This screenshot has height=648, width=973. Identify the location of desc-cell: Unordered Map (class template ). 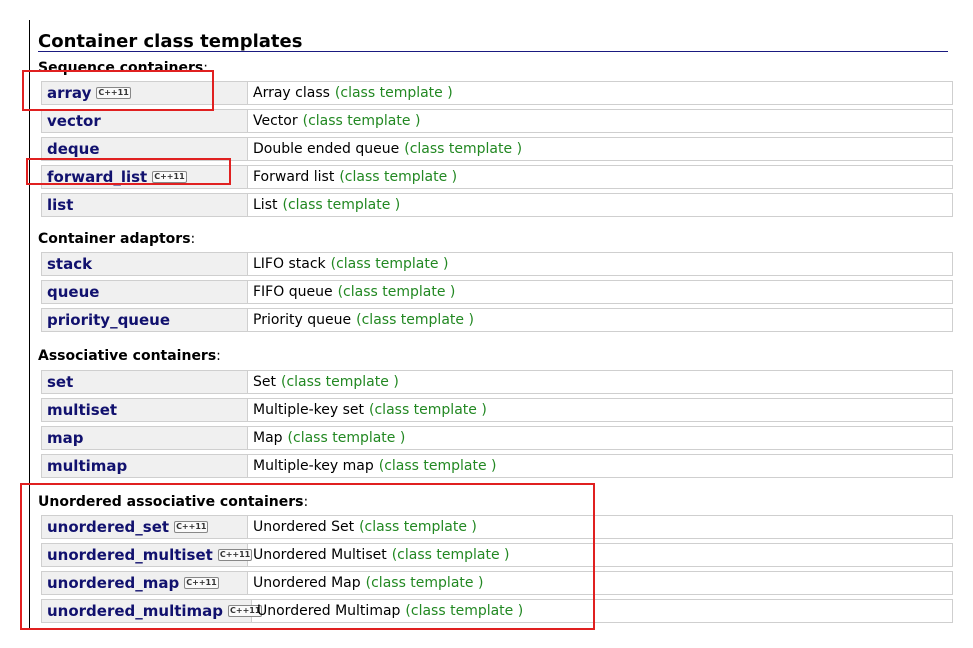
(600, 583).